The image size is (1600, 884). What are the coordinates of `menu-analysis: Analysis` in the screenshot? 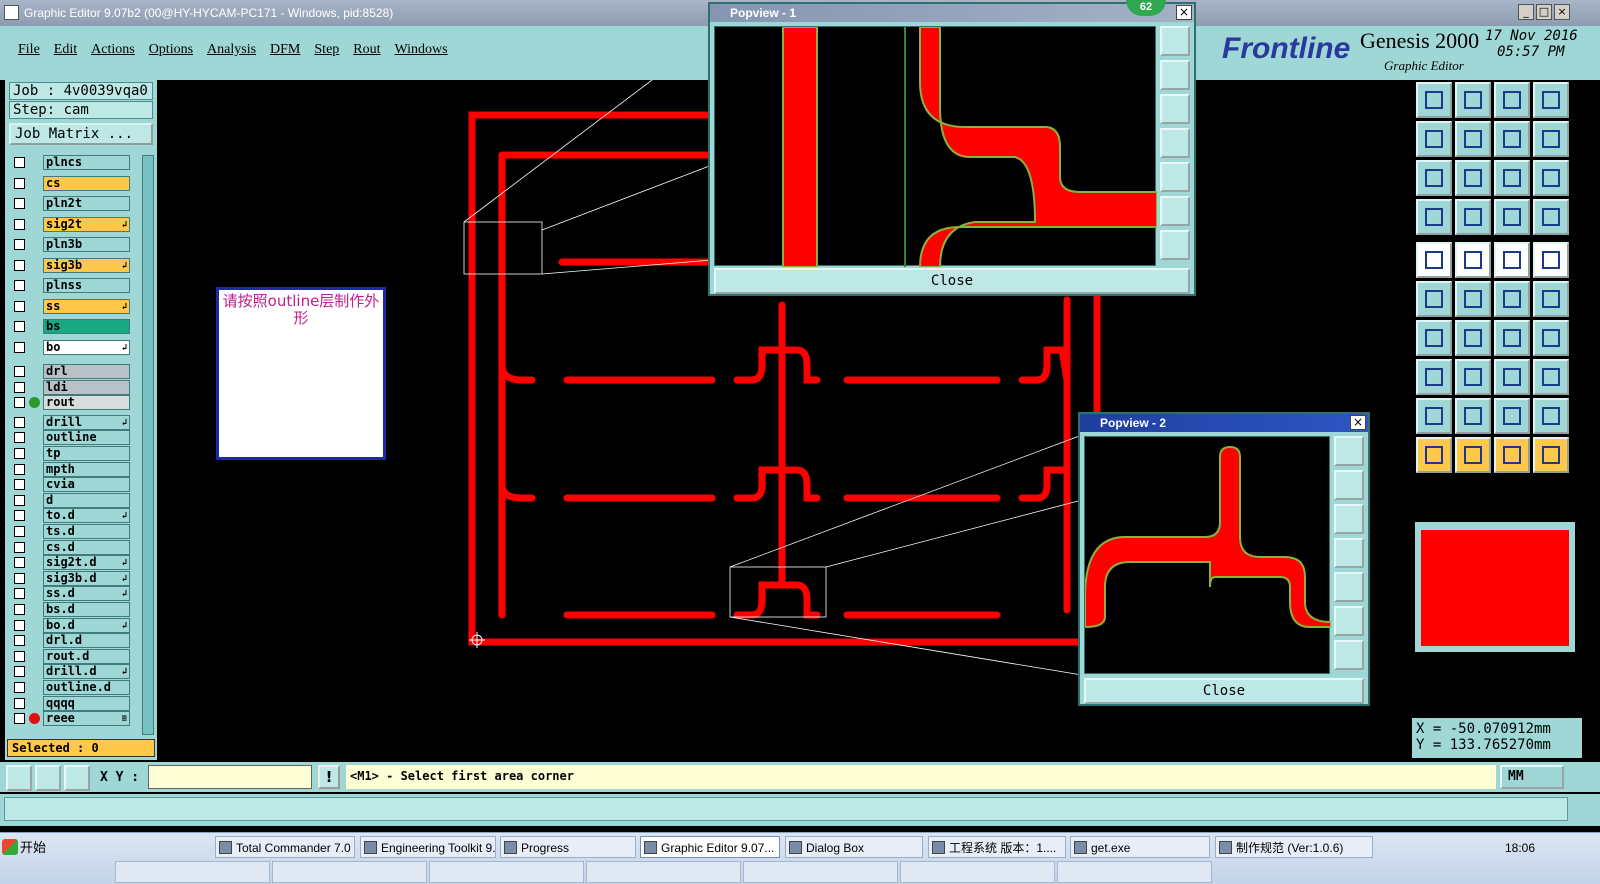 It's located at (231, 50).